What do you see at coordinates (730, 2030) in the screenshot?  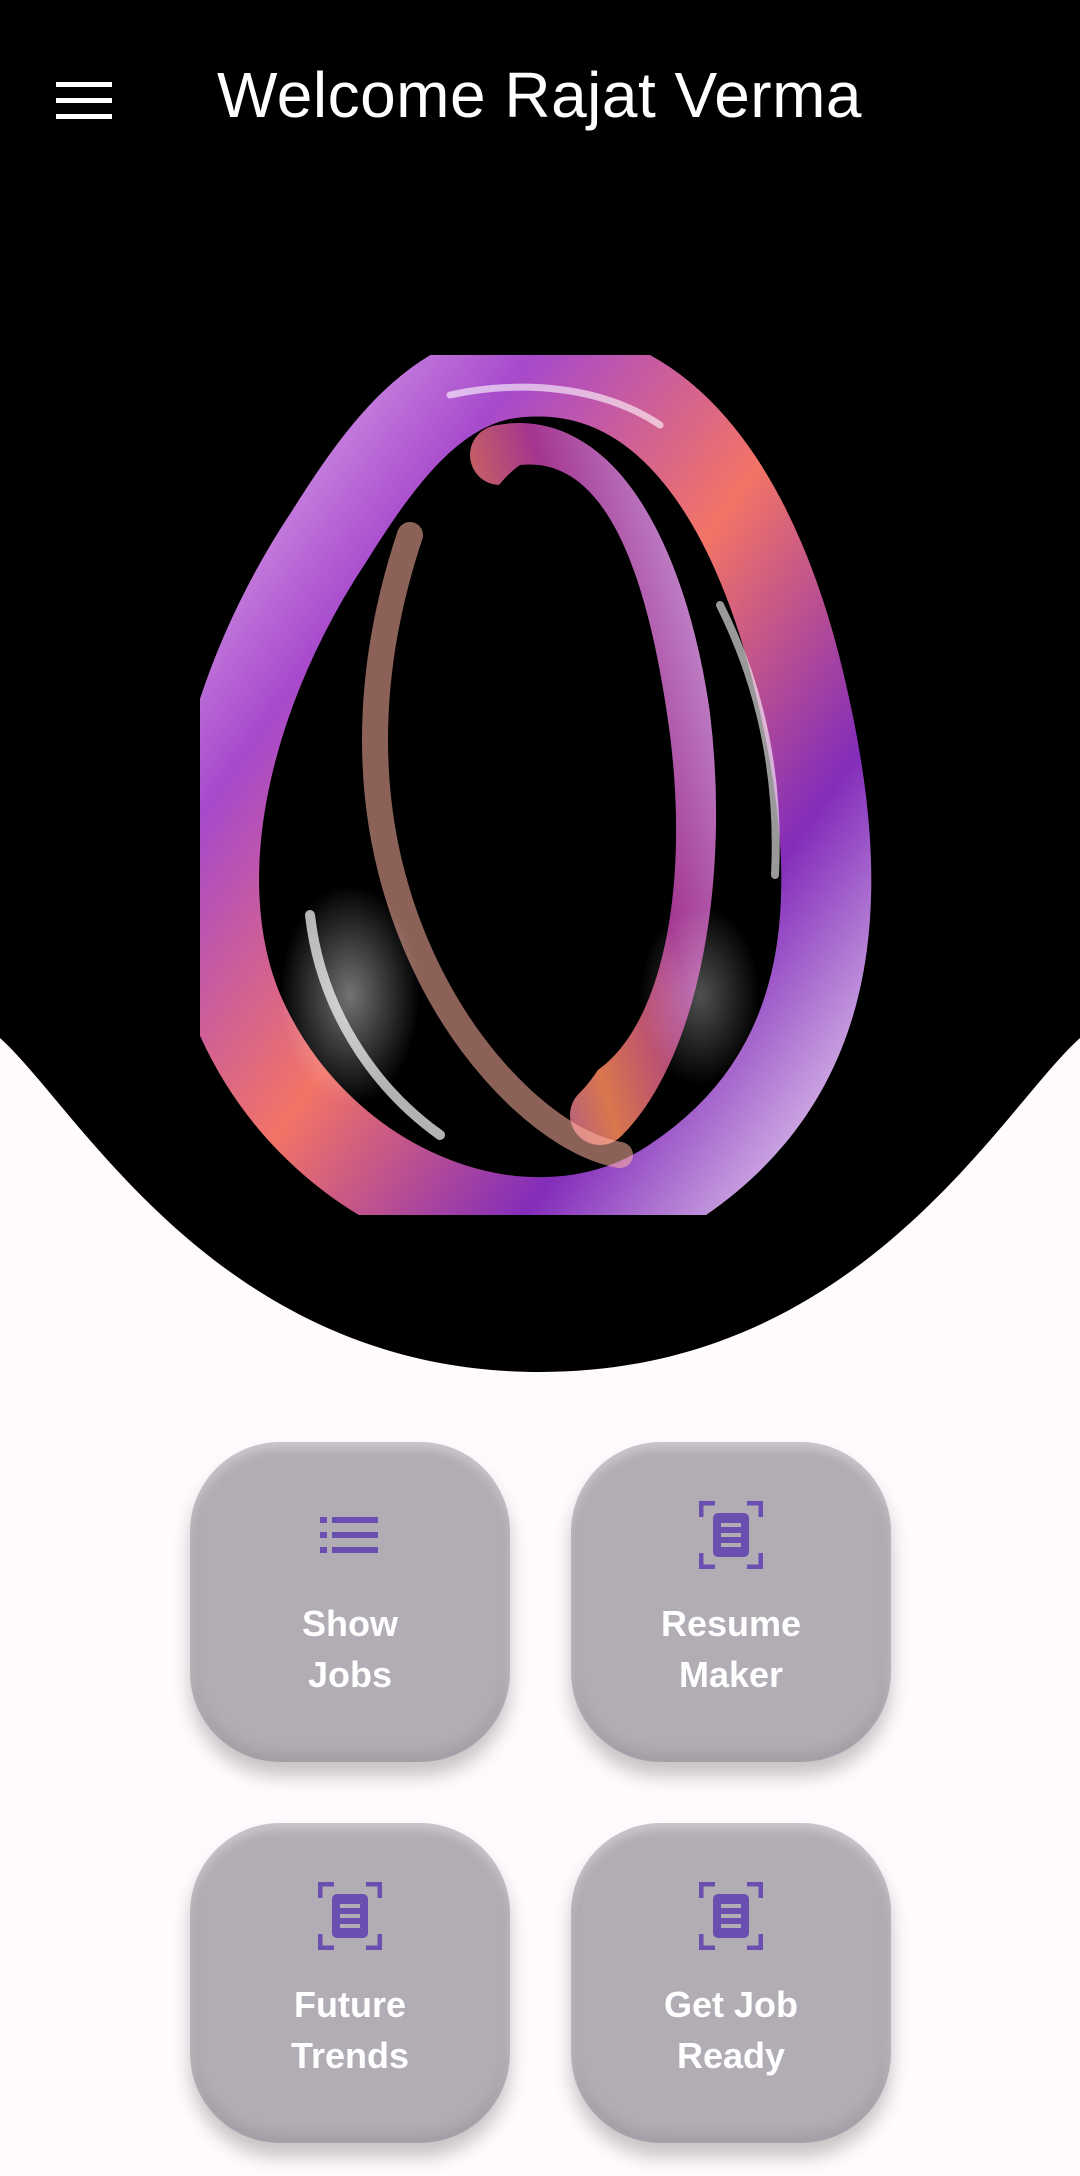 I see `get-job-ready-label: Get Job Ready` at bounding box center [730, 2030].